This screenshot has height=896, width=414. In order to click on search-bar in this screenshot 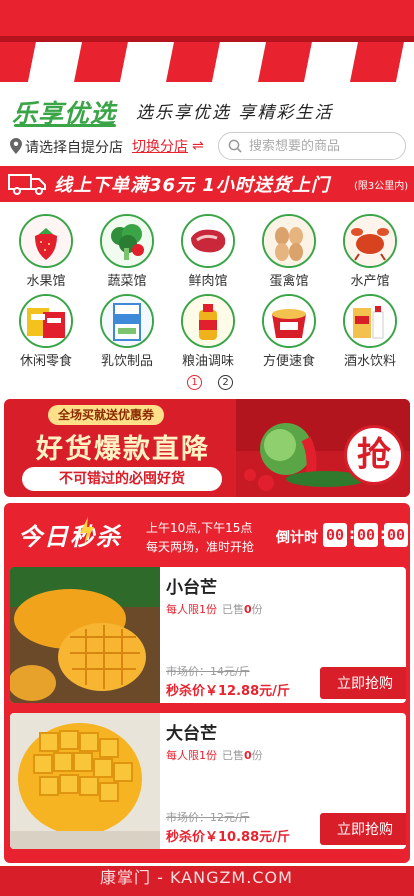, I will do `click(312, 146)`.